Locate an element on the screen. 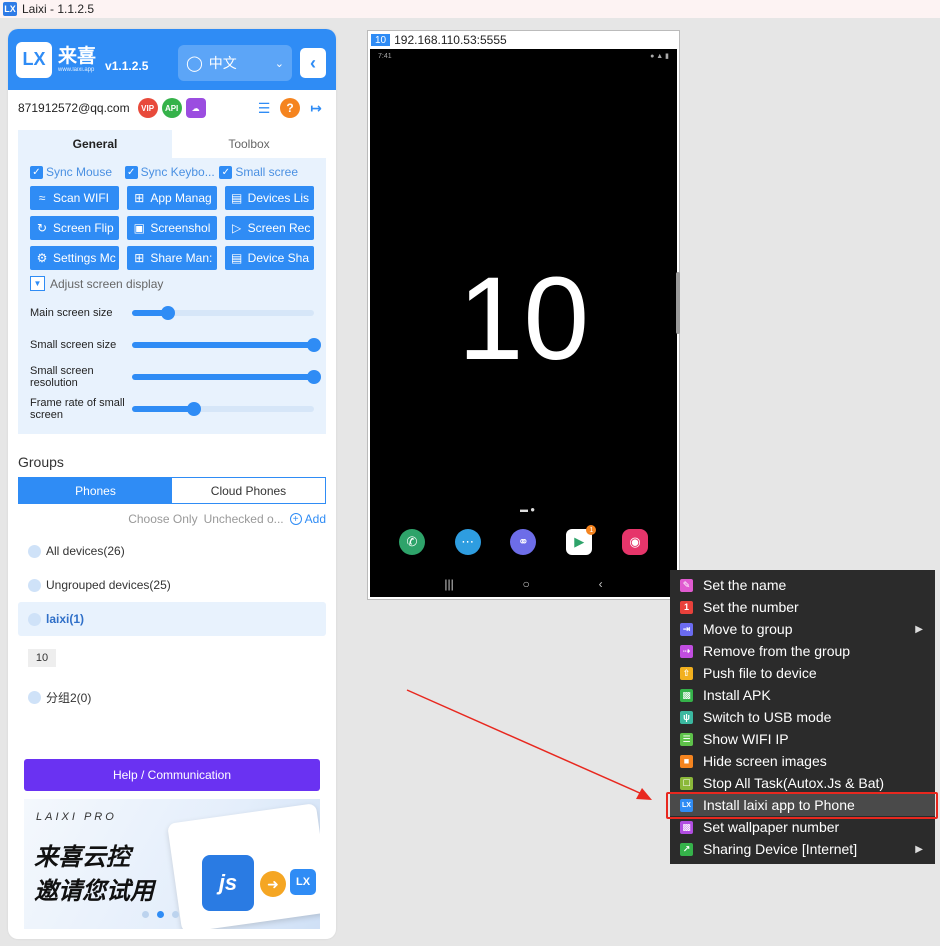 Image resolution: width=940 pixels, height=946 pixels. settings-button: ⚙ Settings Mc is located at coordinates (75, 258).